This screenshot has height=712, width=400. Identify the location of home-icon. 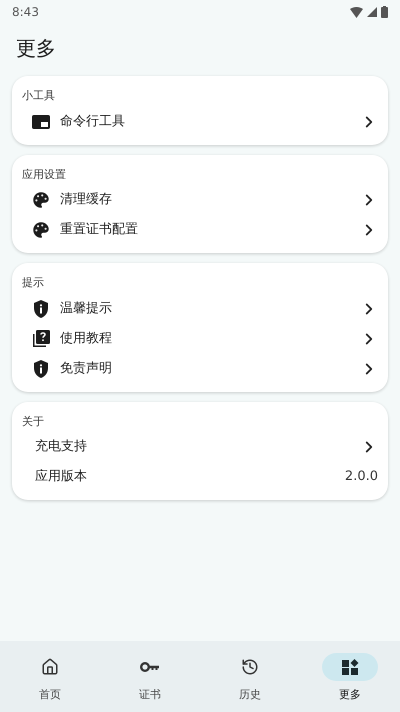
(50, 667).